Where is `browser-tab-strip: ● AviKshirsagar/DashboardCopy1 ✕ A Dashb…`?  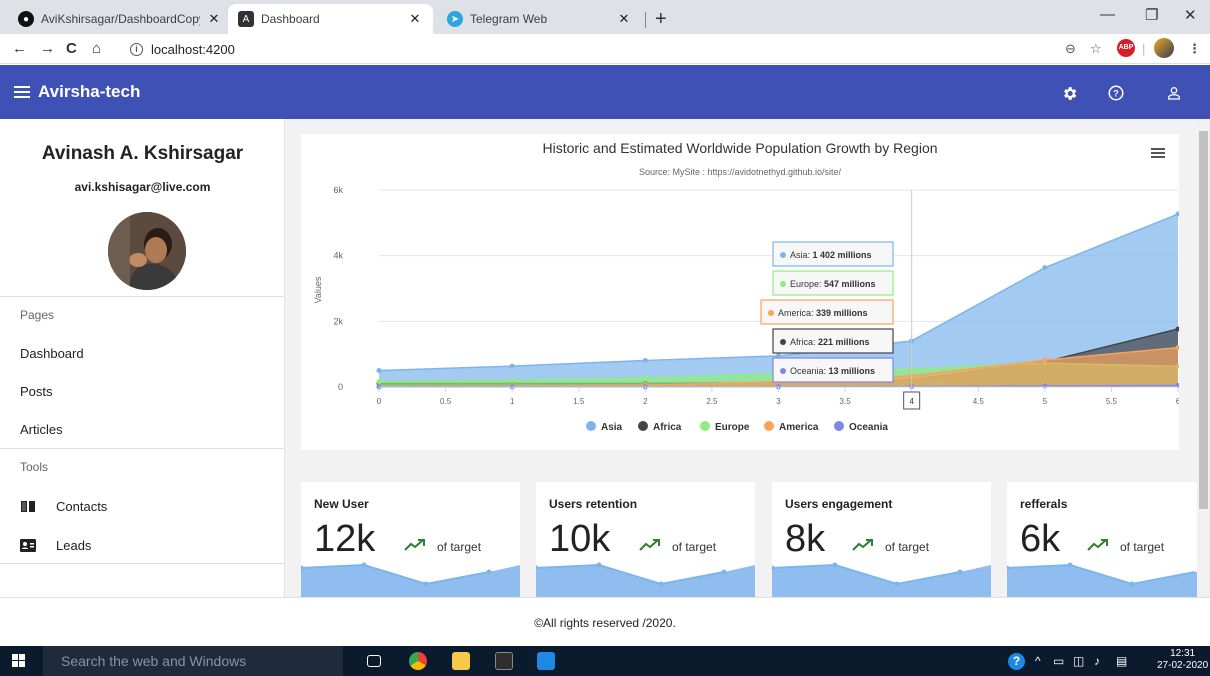
browser-tab-strip: ● AviKshirsagar/DashboardCopy1 ✕ A Dashb… is located at coordinates (605, 17).